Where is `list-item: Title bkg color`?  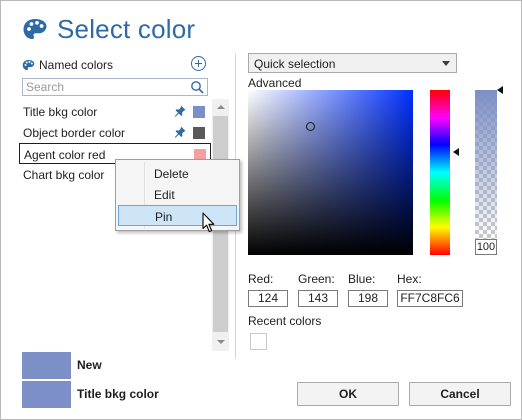 list-item: Title bkg color is located at coordinates (115, 111).